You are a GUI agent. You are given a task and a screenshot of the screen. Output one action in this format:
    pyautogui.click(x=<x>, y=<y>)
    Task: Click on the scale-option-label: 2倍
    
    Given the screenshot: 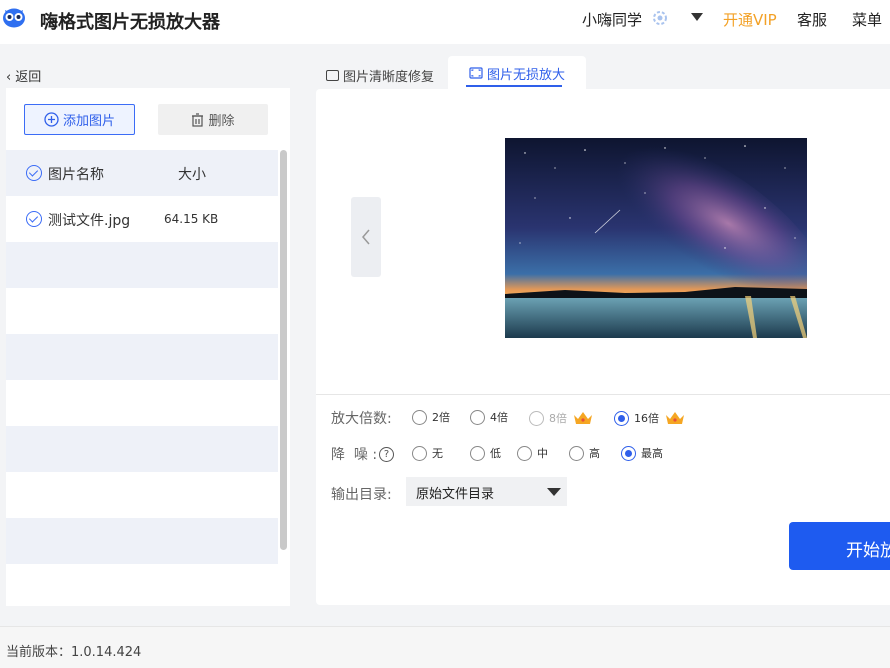 What is the action you would take?
    pyautogui.click(x=441, y=417)
    